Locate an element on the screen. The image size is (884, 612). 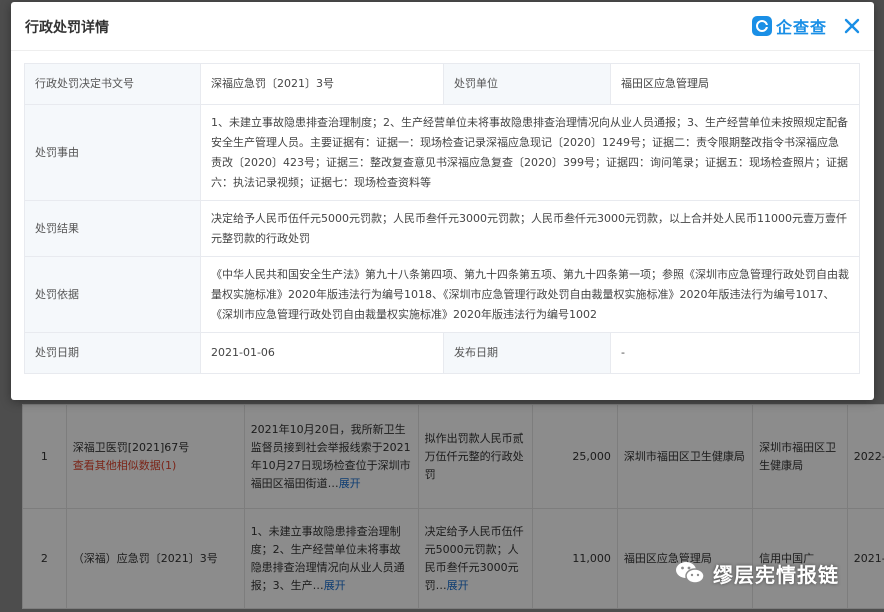
close-button is located at coordinates (852, 26).